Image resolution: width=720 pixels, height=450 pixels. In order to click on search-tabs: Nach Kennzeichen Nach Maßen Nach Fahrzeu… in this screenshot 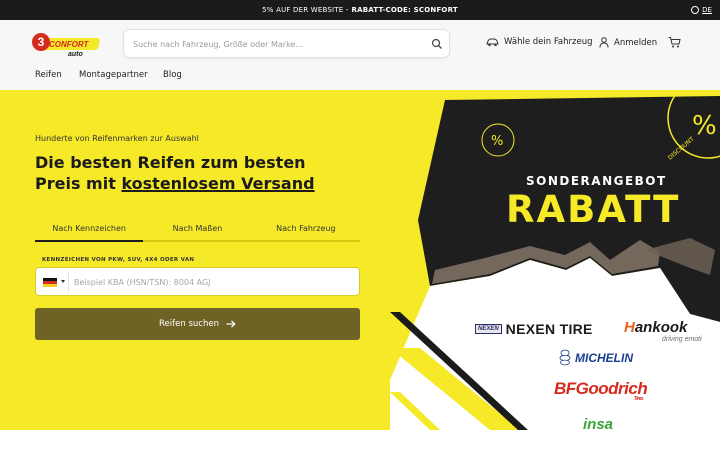, I will do `click(197, 228)`.